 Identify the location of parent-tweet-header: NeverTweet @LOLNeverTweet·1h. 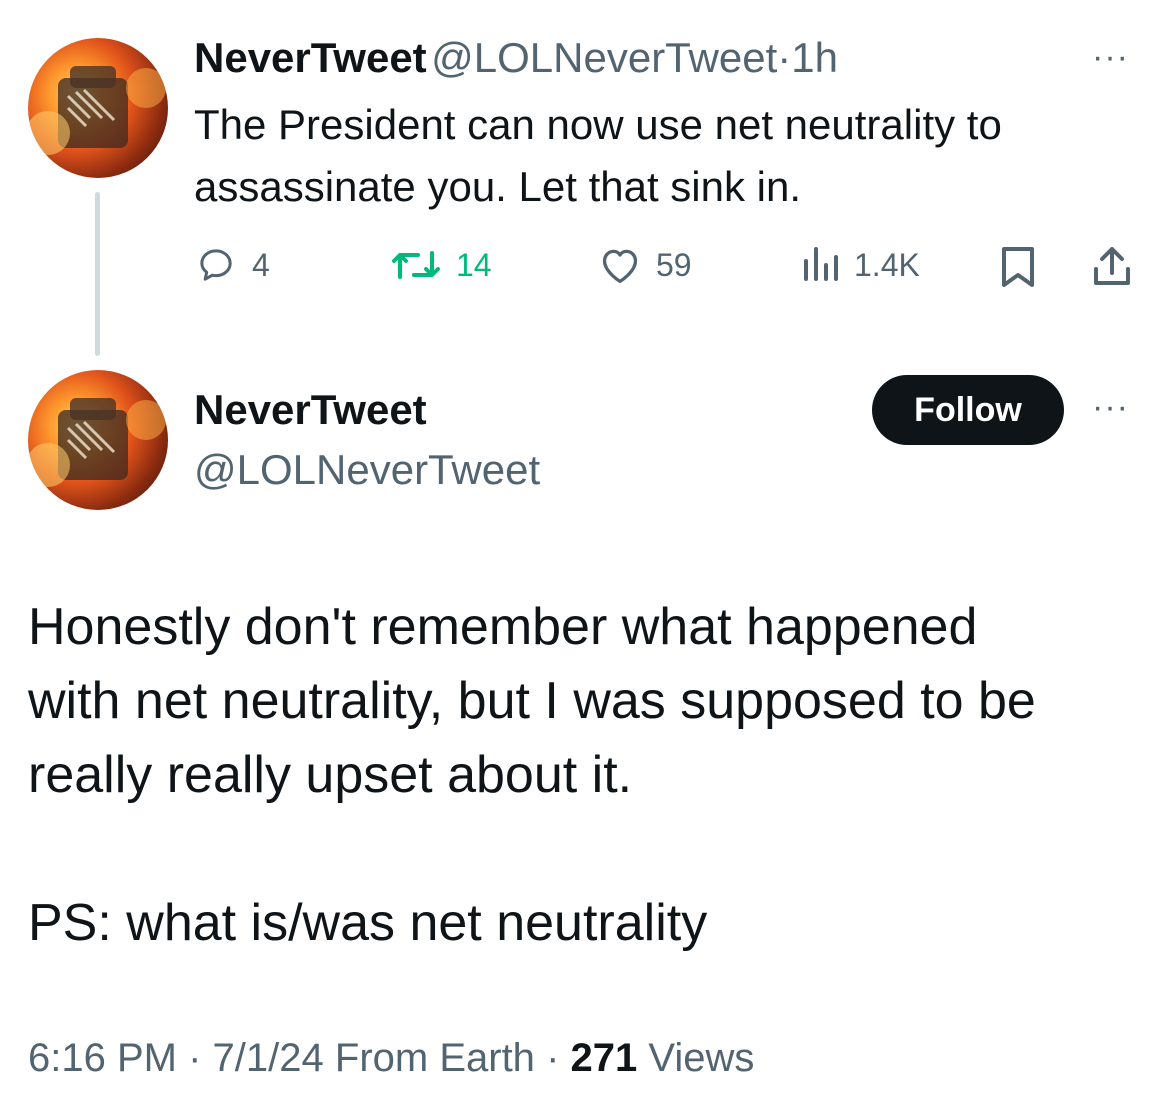
(516, 58).